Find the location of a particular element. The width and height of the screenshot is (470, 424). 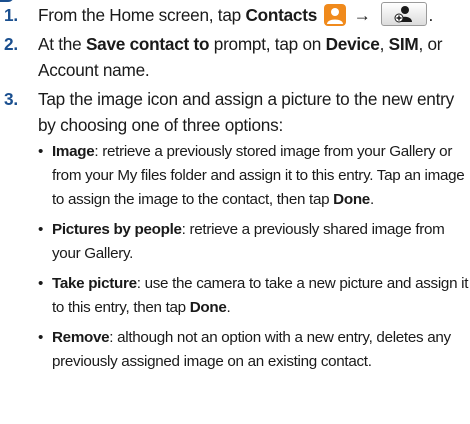

option-label: Remove is located at coordinates (81, 337).